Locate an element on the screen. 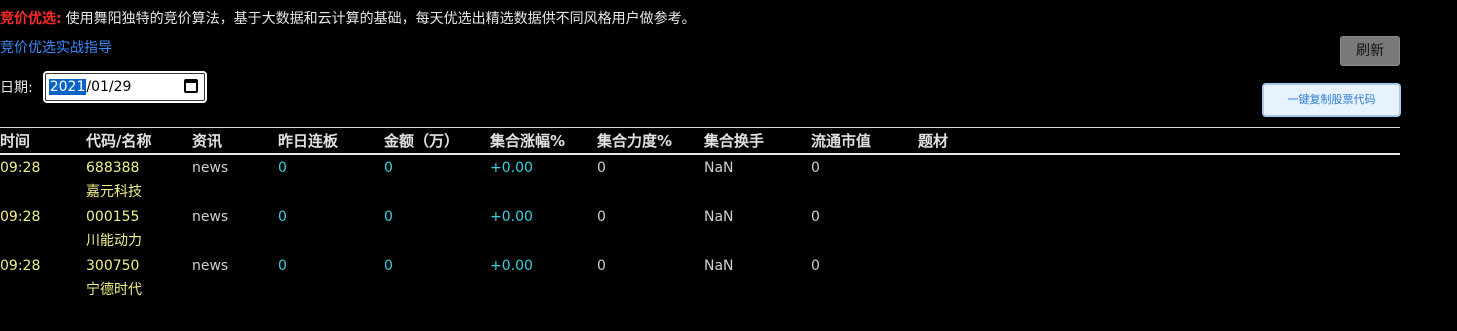  cell-code: 688388 is located at coordinates (112, 168).